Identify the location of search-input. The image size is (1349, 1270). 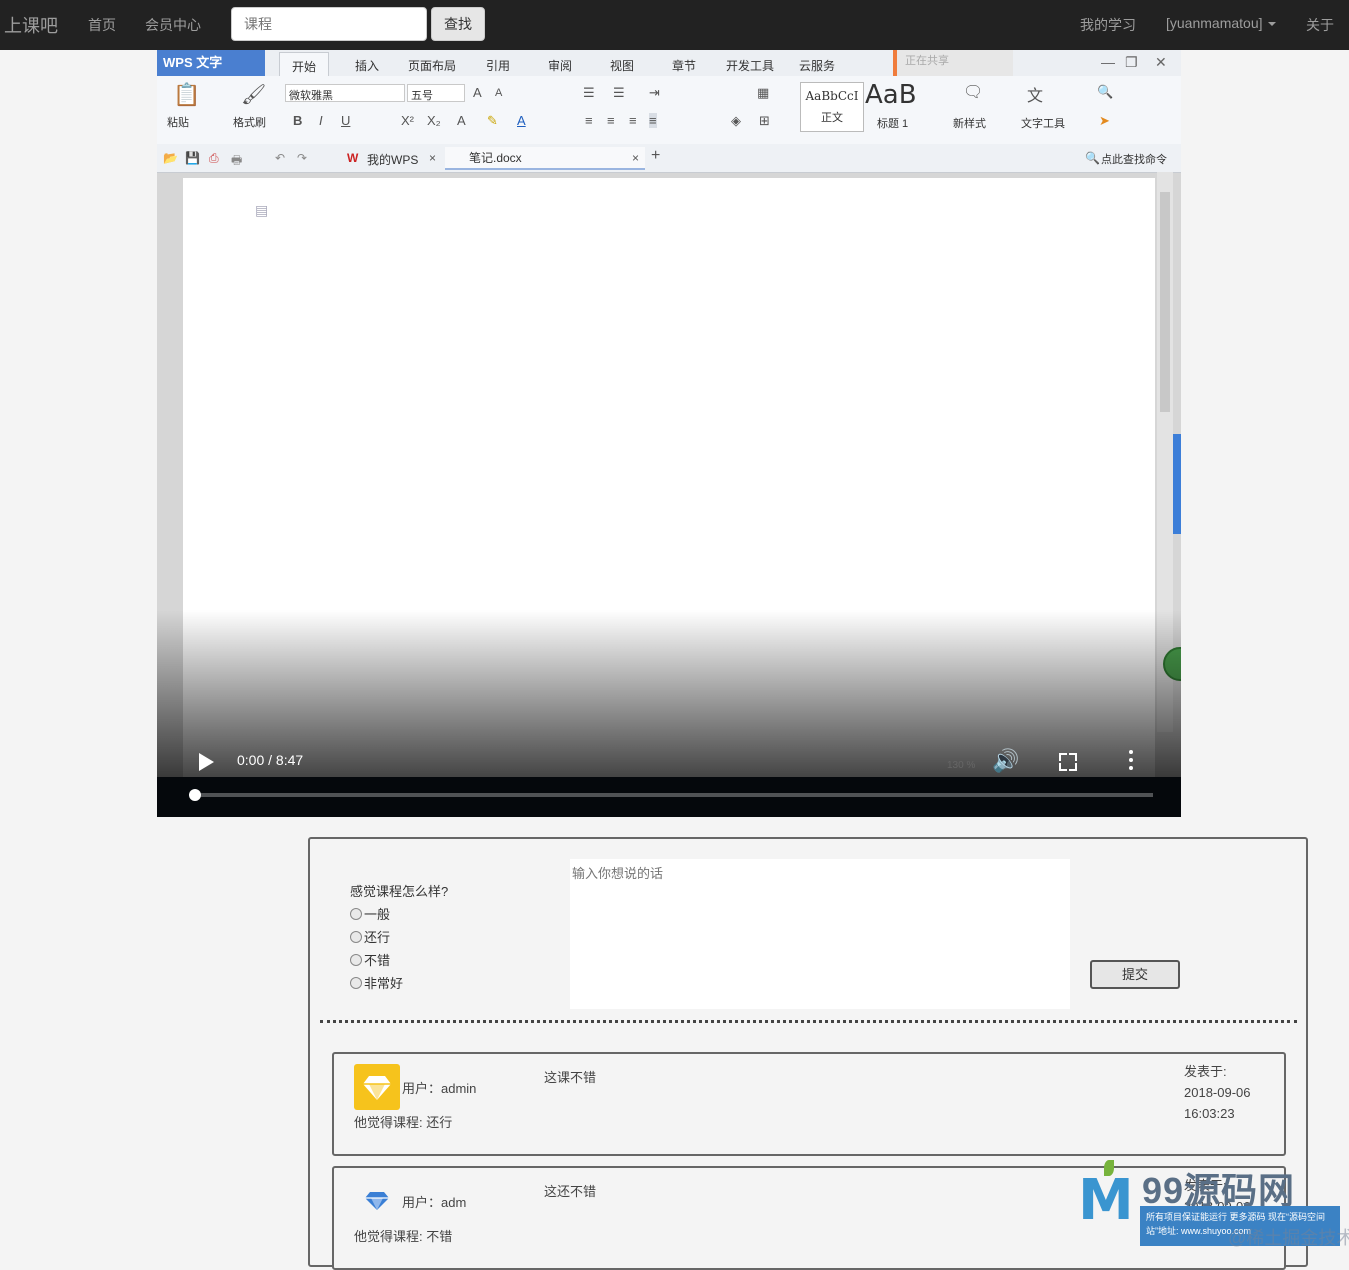
(329, 24).